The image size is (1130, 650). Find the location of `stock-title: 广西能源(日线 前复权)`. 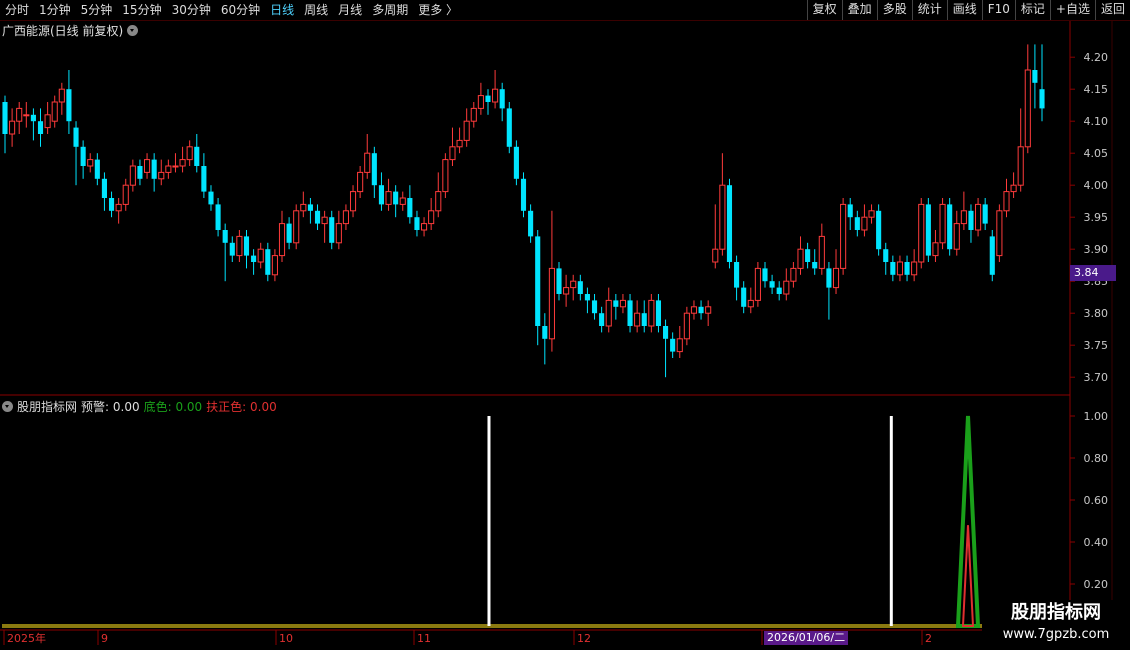

stock-title: 广西能源(日线 前复权) is located at coordinates (63, 30).